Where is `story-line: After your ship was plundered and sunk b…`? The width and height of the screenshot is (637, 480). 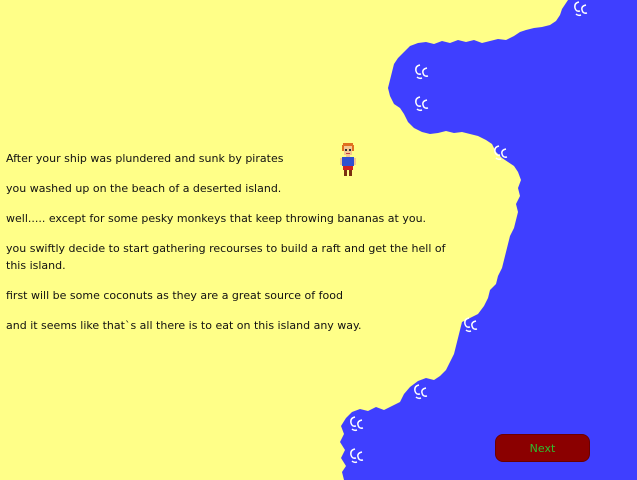
story-line: After your ship was plundered and sunk b… is located at coordinates (145, 158).